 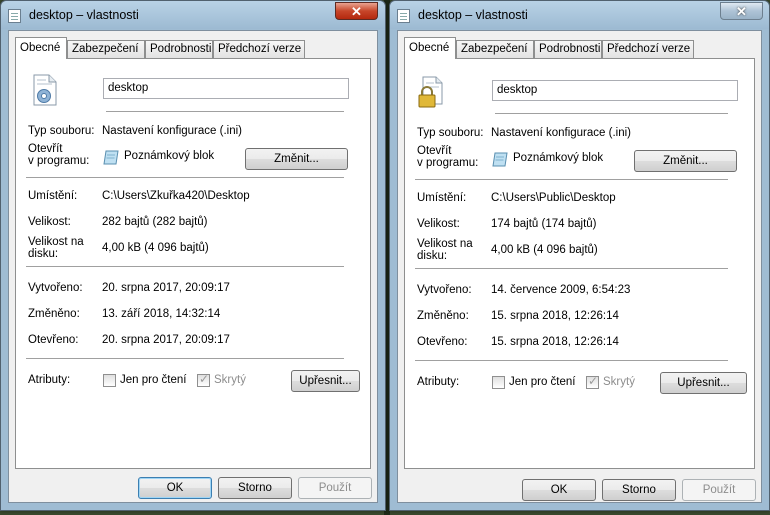 What do you see at coordinates (155, 222) in the screenshot?
I see `size-value: 282 bajtů (282 bajtů)` at bounding box center [155, 222].